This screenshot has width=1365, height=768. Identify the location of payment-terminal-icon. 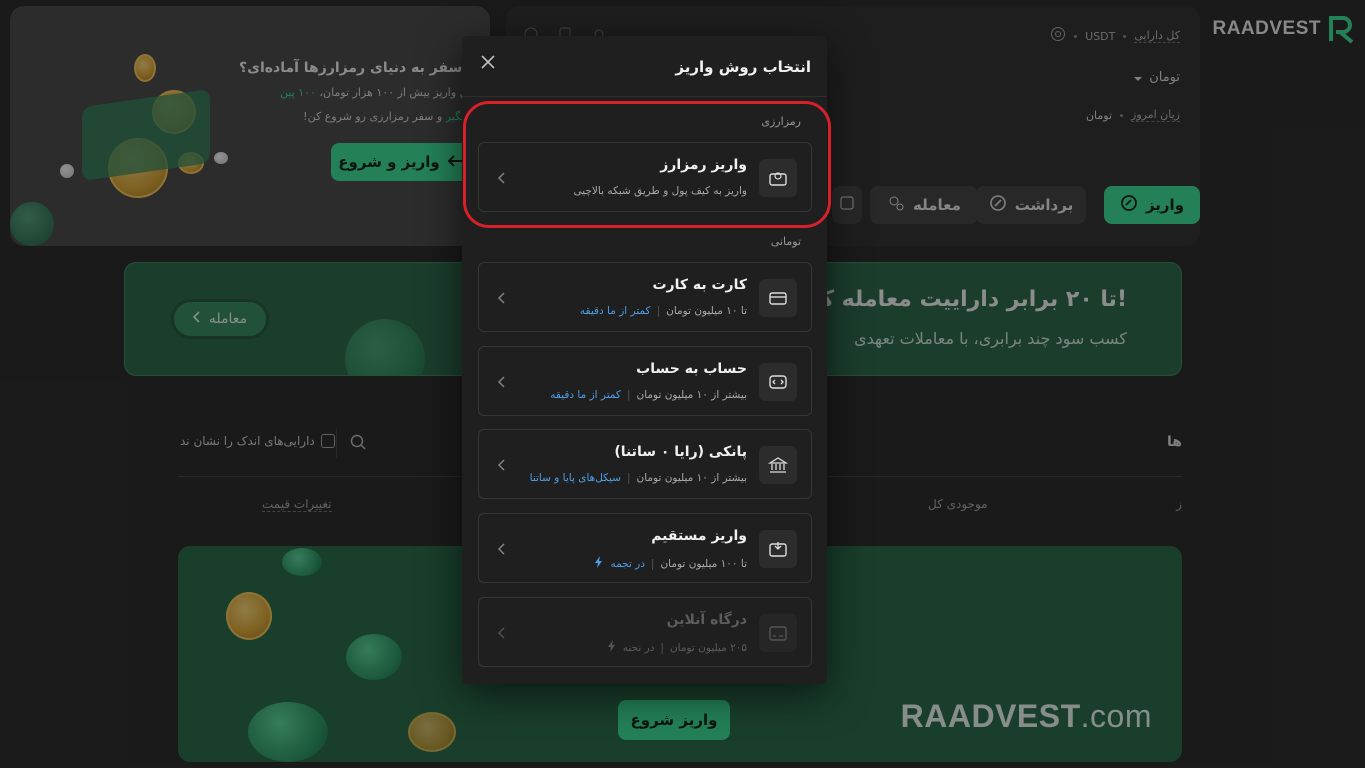
(778, 633).